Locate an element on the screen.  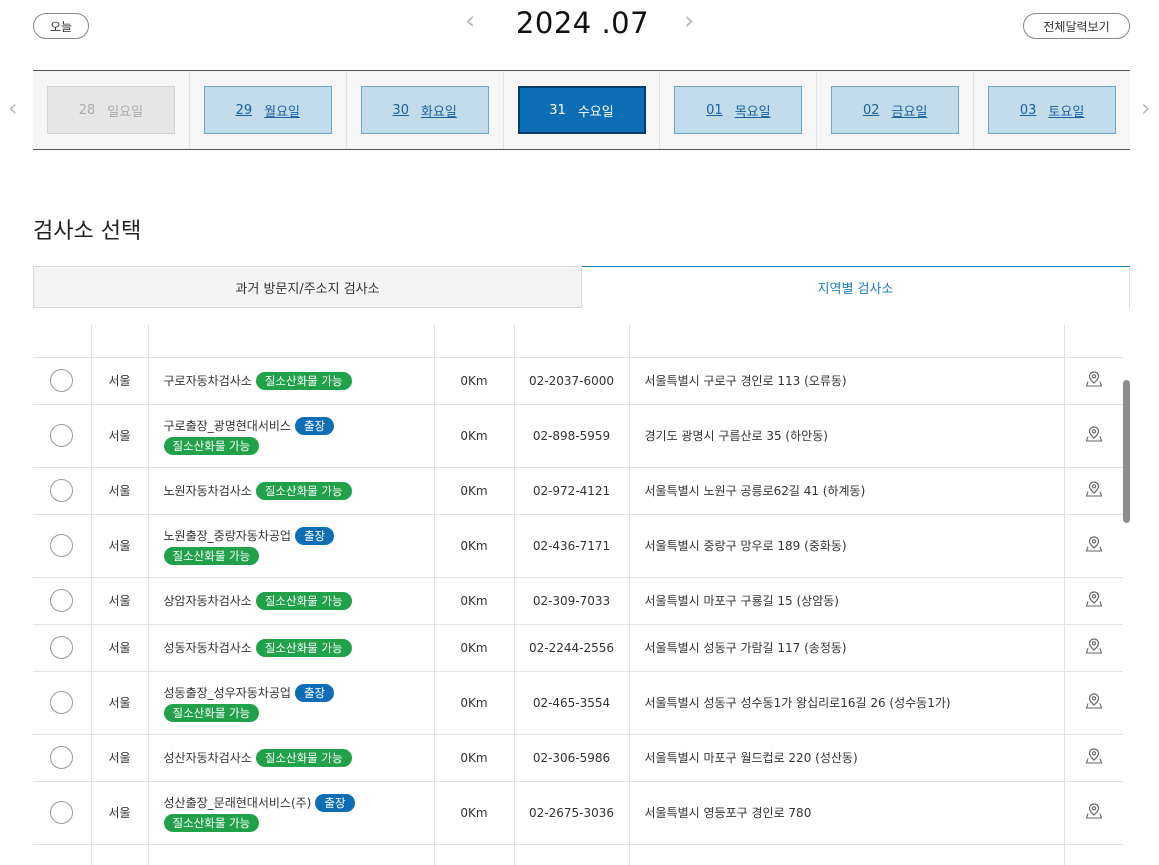
day-cell: 31 수요일 is located at coordinates (582, 110).